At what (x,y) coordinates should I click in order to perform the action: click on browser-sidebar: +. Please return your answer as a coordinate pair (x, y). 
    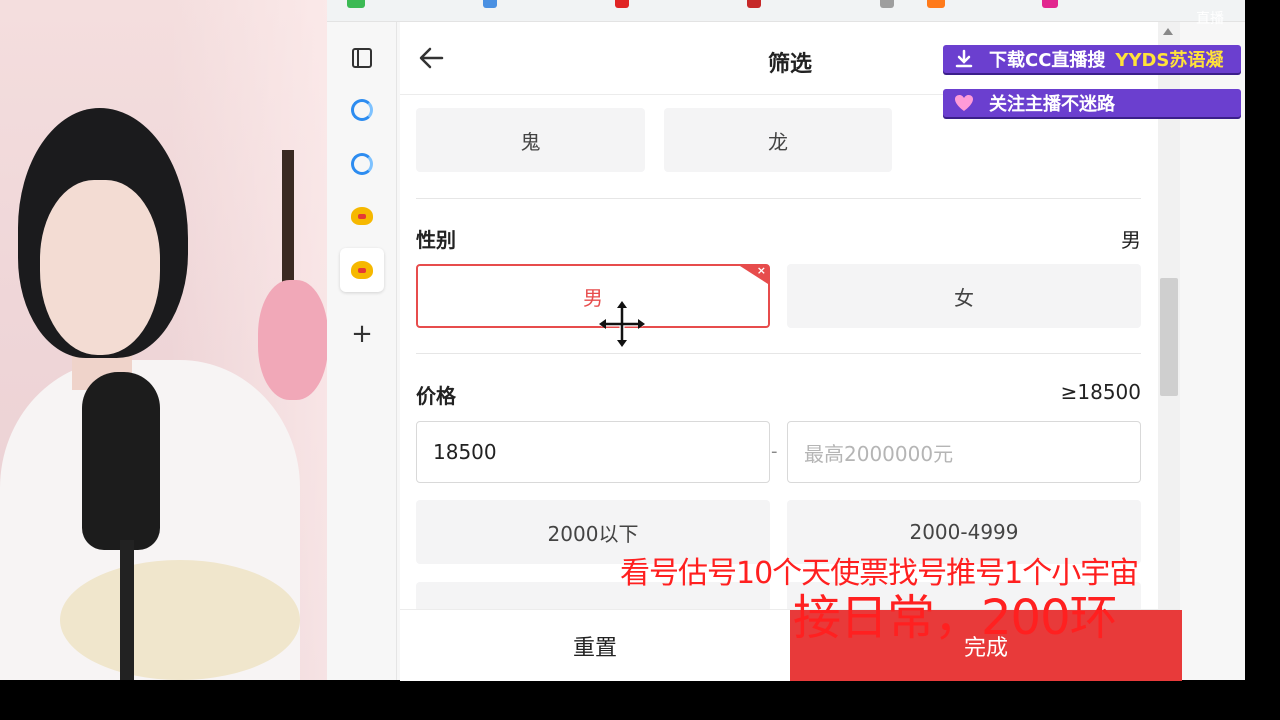
    Looking at the image, I should click on (362, 351).